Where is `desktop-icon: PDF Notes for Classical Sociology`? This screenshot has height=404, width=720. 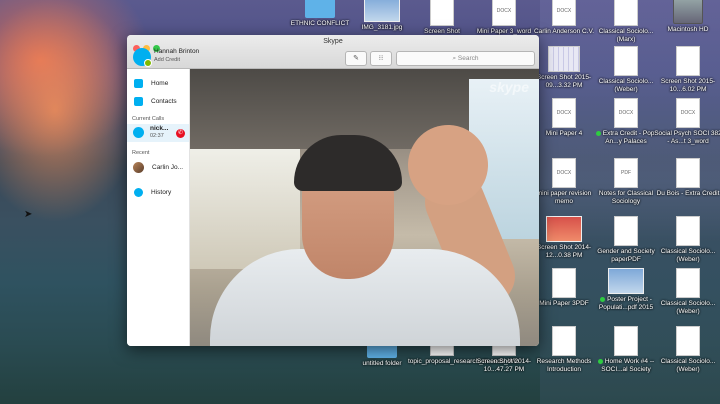
desktop-icon: PDF Notes for Classical Sociology is located at coordinates (626, 182).